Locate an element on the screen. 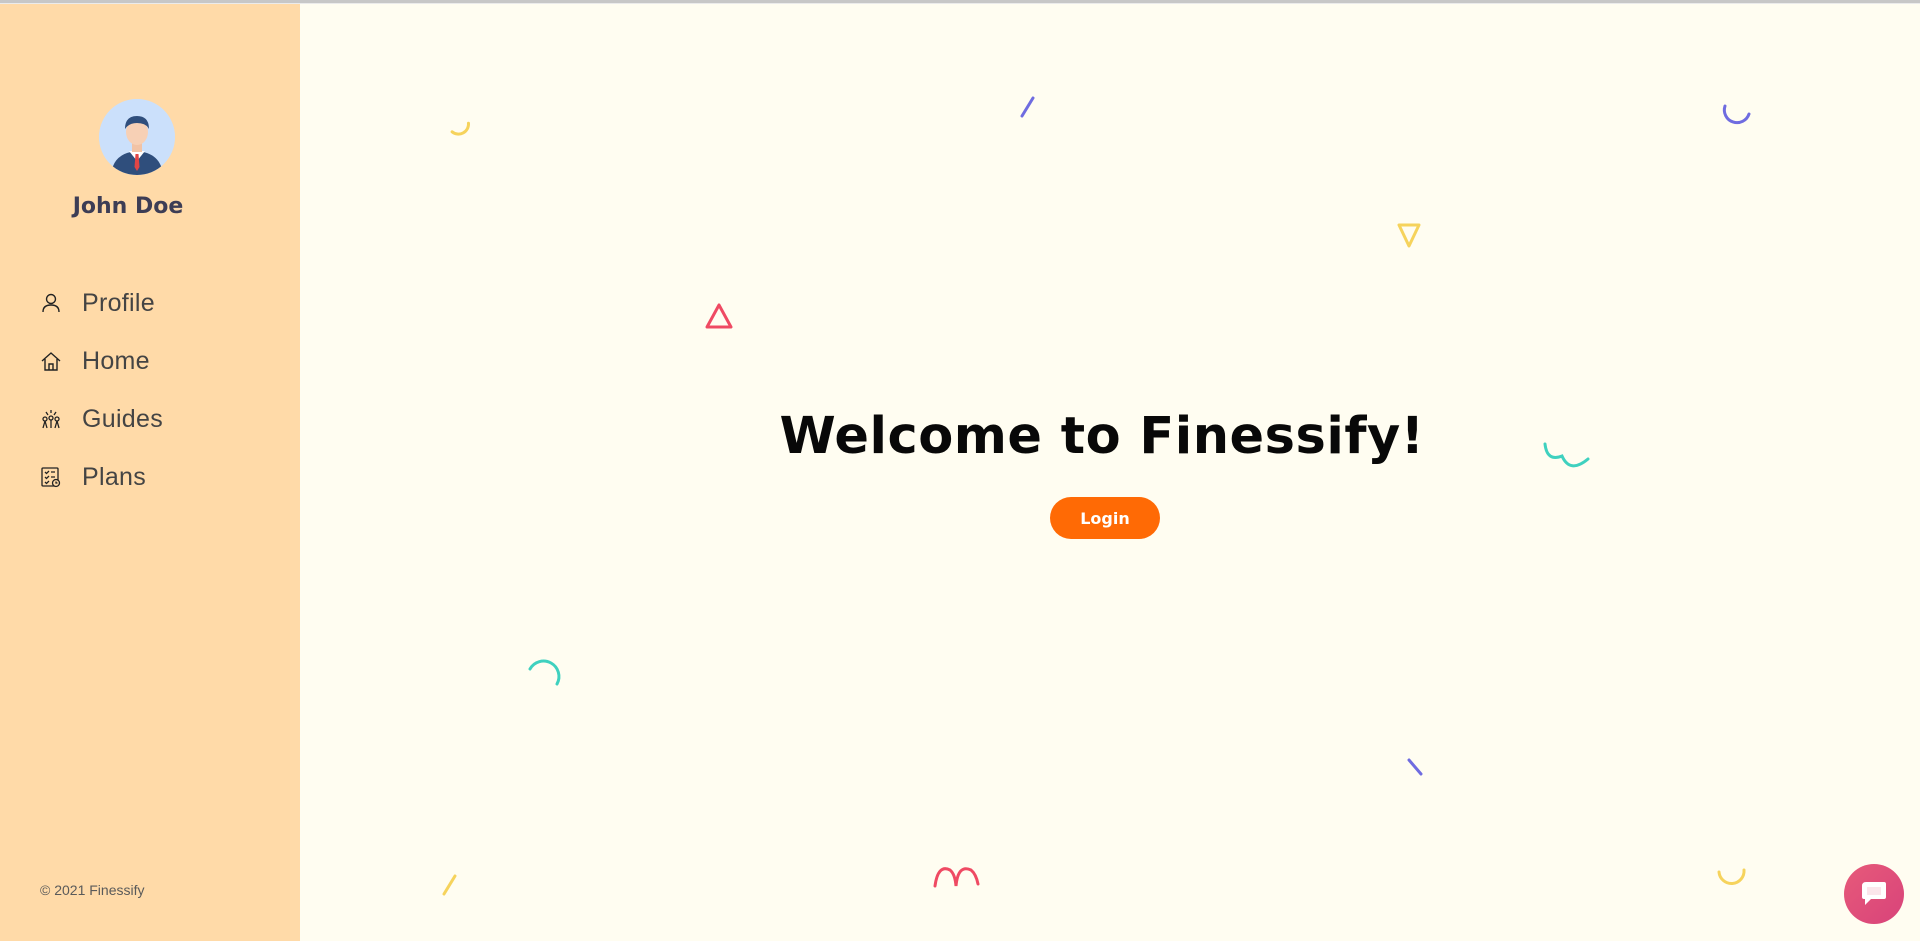 This screenshot has height=941, width=1920. sidebar-item-label: Guides is located at coordinates (123, 418).